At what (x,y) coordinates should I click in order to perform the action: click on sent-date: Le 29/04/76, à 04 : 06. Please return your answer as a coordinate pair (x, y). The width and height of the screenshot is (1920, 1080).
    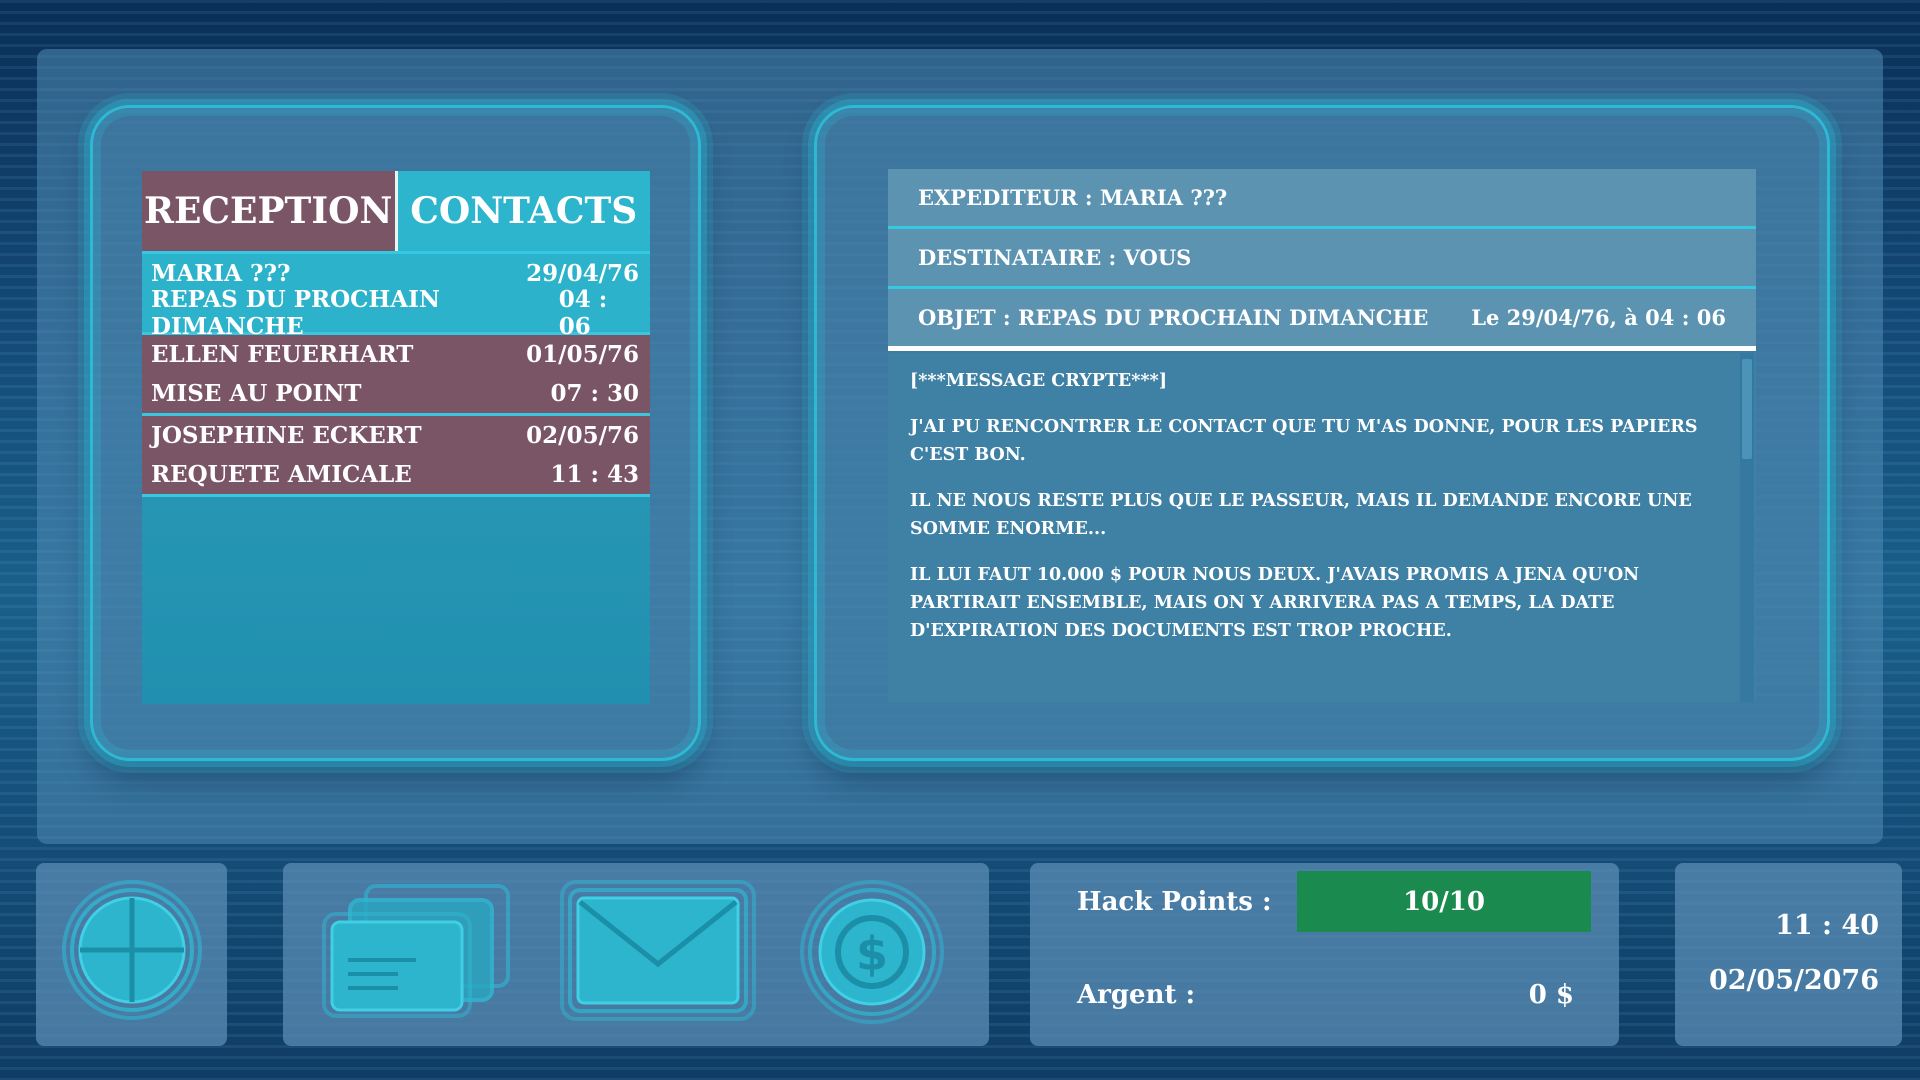
    Looking at the image, I should click on (1598, 317).